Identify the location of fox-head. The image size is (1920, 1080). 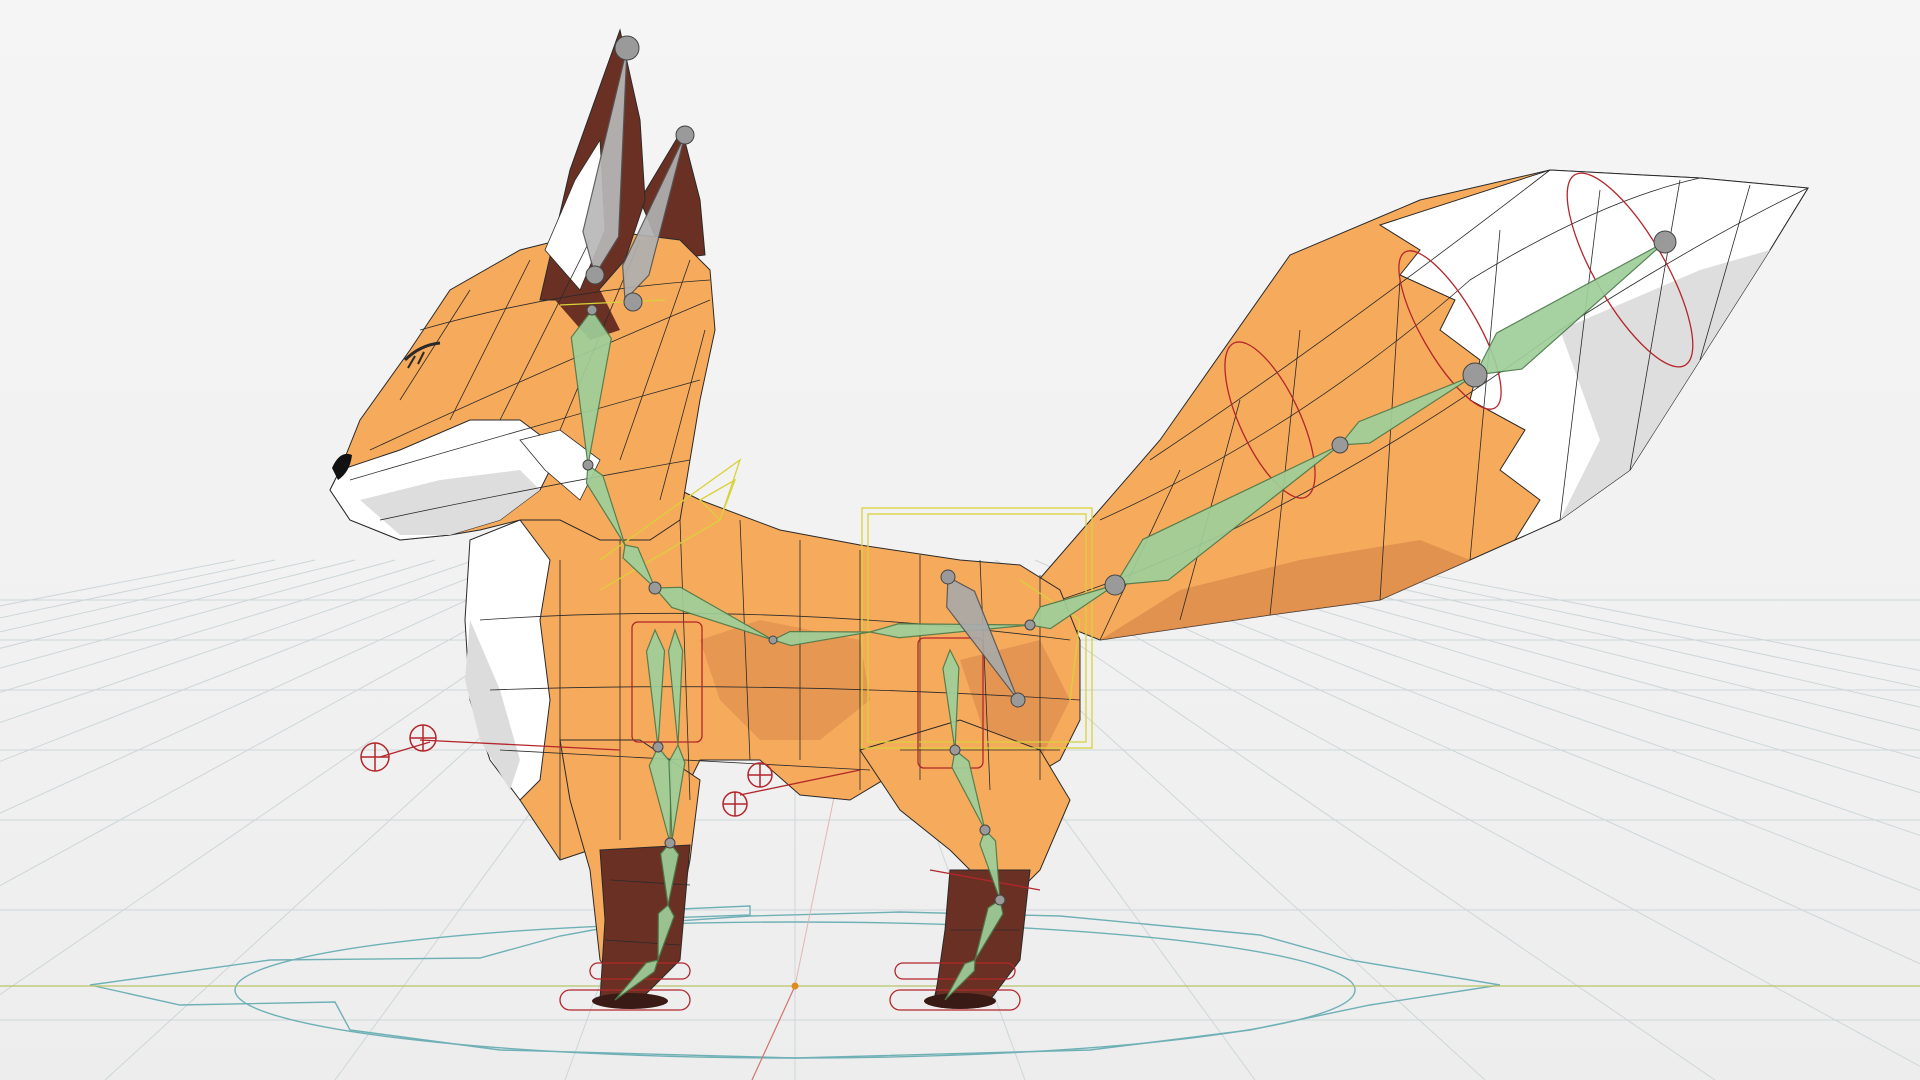
(522, 284).